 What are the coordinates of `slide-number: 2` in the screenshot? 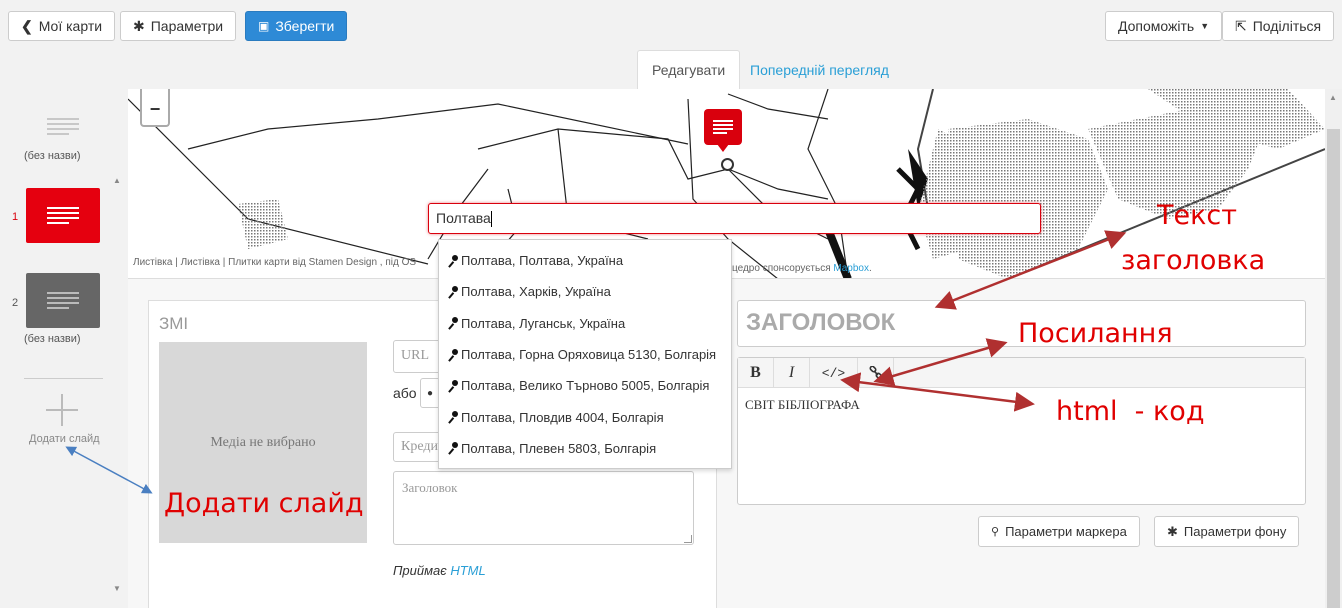 It's located at (15, 303).